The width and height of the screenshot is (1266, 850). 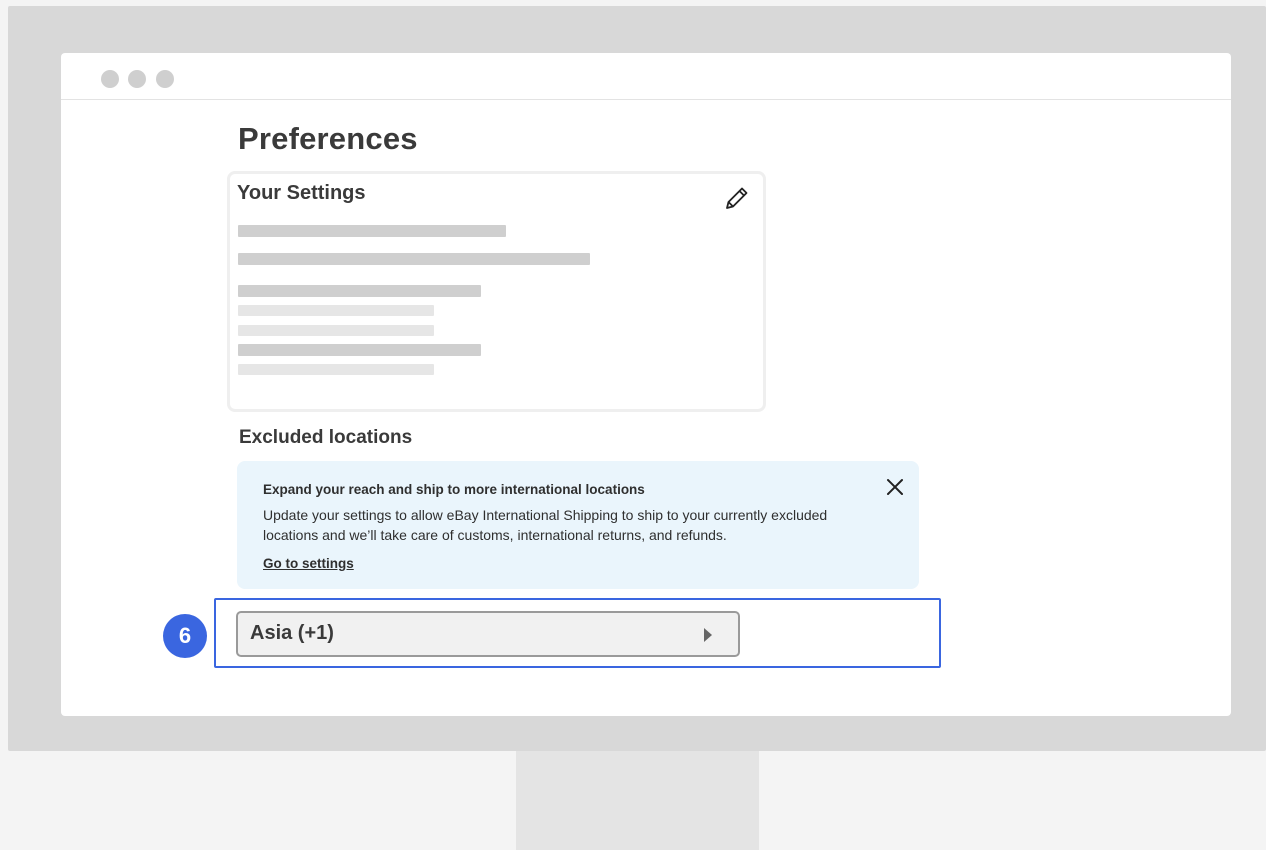 What do you see at coordinates (637, 800) in the screenshot?
I see `monitor-stand` at bounding box center [637, 800].